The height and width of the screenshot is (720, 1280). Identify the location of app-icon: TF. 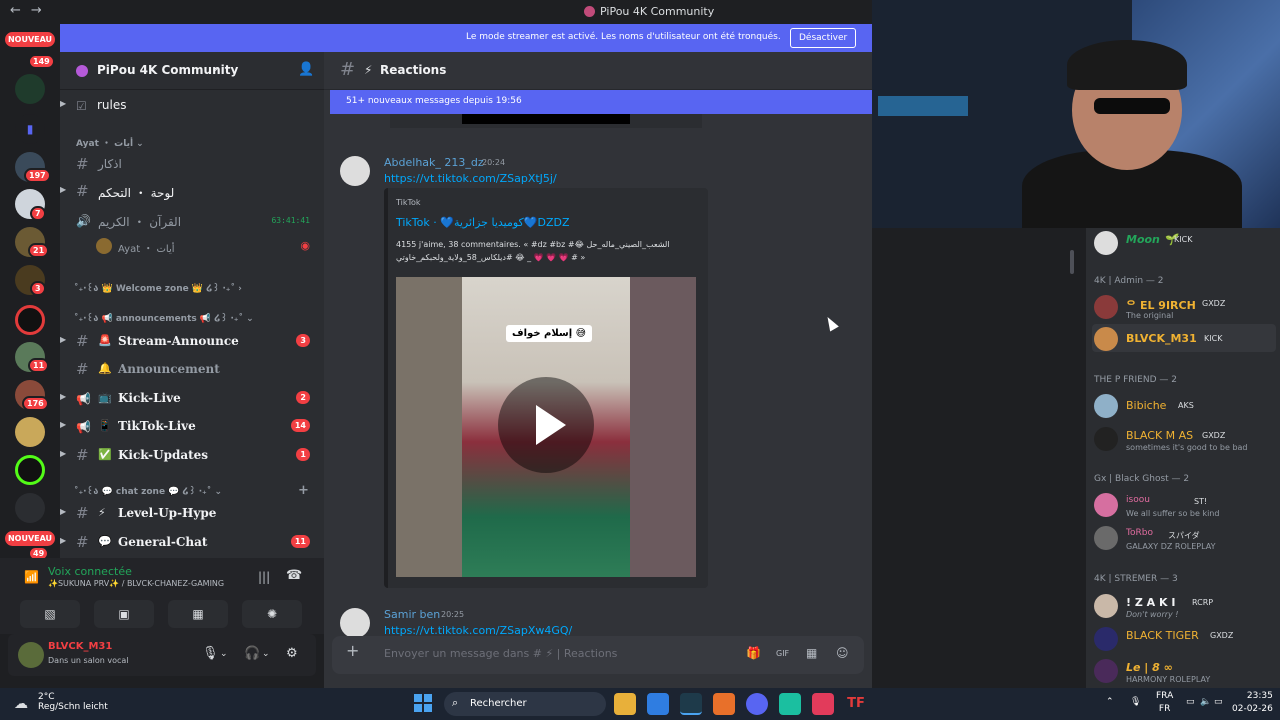
(856, 704).